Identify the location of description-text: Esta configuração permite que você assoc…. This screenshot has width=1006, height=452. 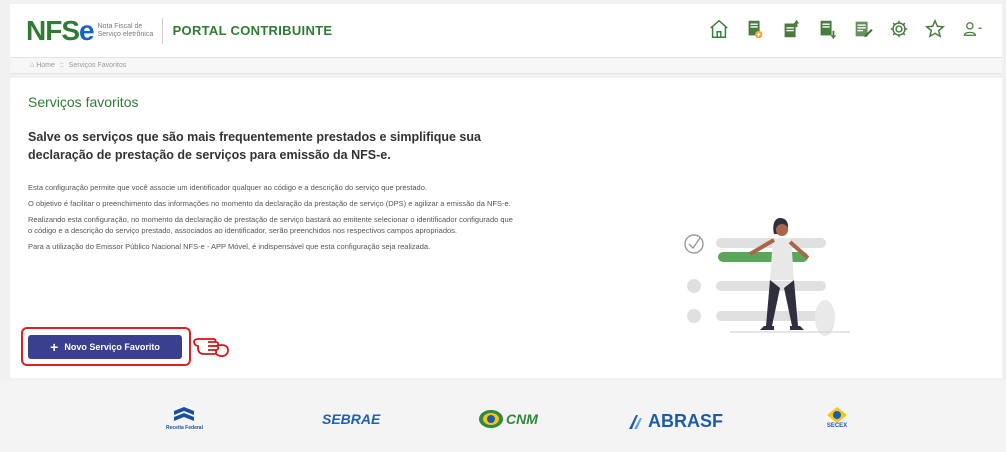
(273, 219).